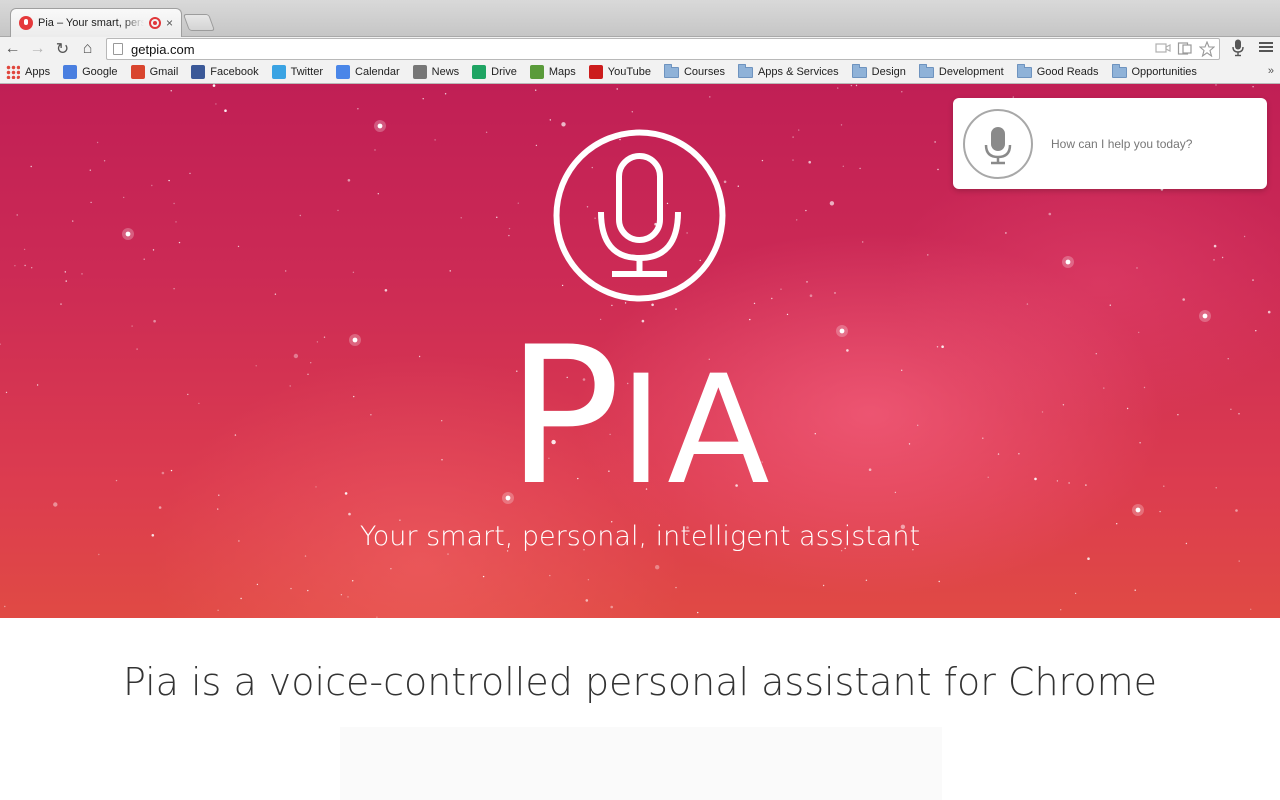  Describe the element at coordinates (26, 23) in the screenshot. I see `pia-favicon` at that location.